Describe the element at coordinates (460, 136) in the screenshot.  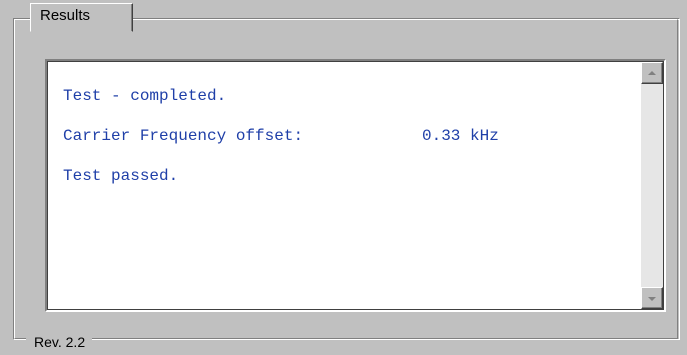
I see `output-frequency-value: 0.33 kHz` at that location.